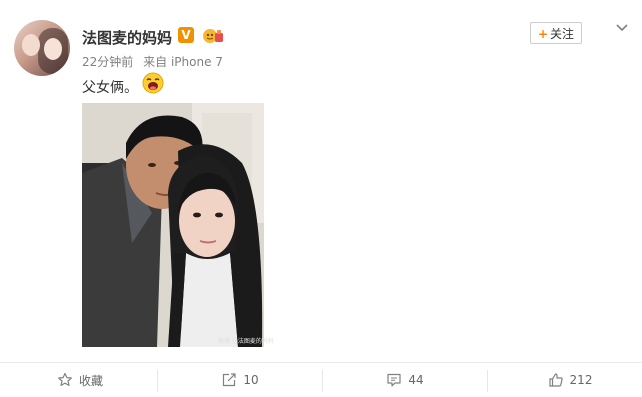 The image size is (642, 397). What do you see at coordinates (213, 36) in the screenshot?
I see `vip-badge-icon` at bounding box center [213, 36].